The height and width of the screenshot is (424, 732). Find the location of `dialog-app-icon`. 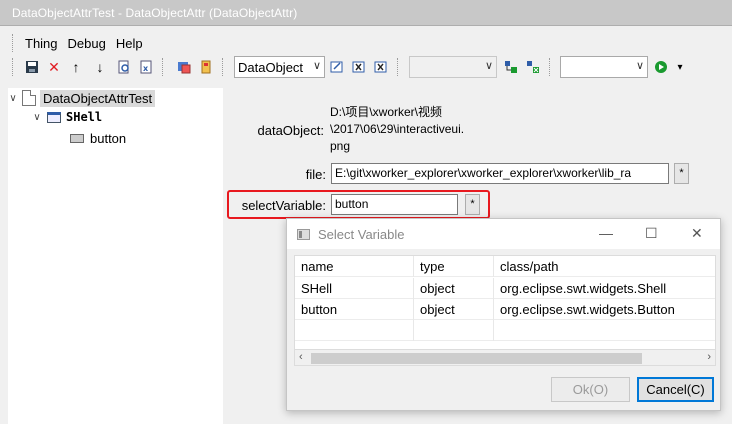

dialog-app-icon is located at coordinates (303, 234).